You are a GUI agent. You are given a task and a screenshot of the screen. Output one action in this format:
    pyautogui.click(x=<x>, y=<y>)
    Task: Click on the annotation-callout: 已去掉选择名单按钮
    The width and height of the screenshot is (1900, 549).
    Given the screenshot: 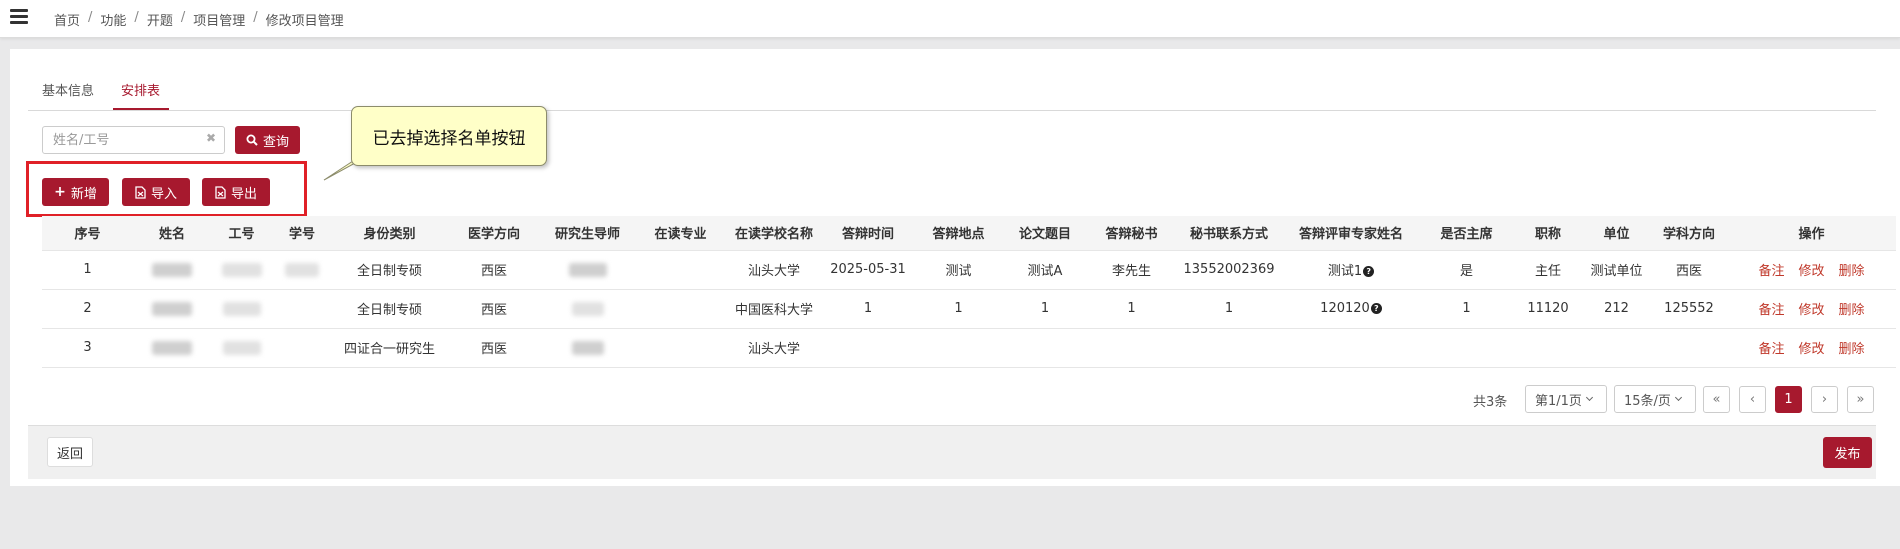 What is the action you would take?
    pyautogui.click(x=449, y=136)
    